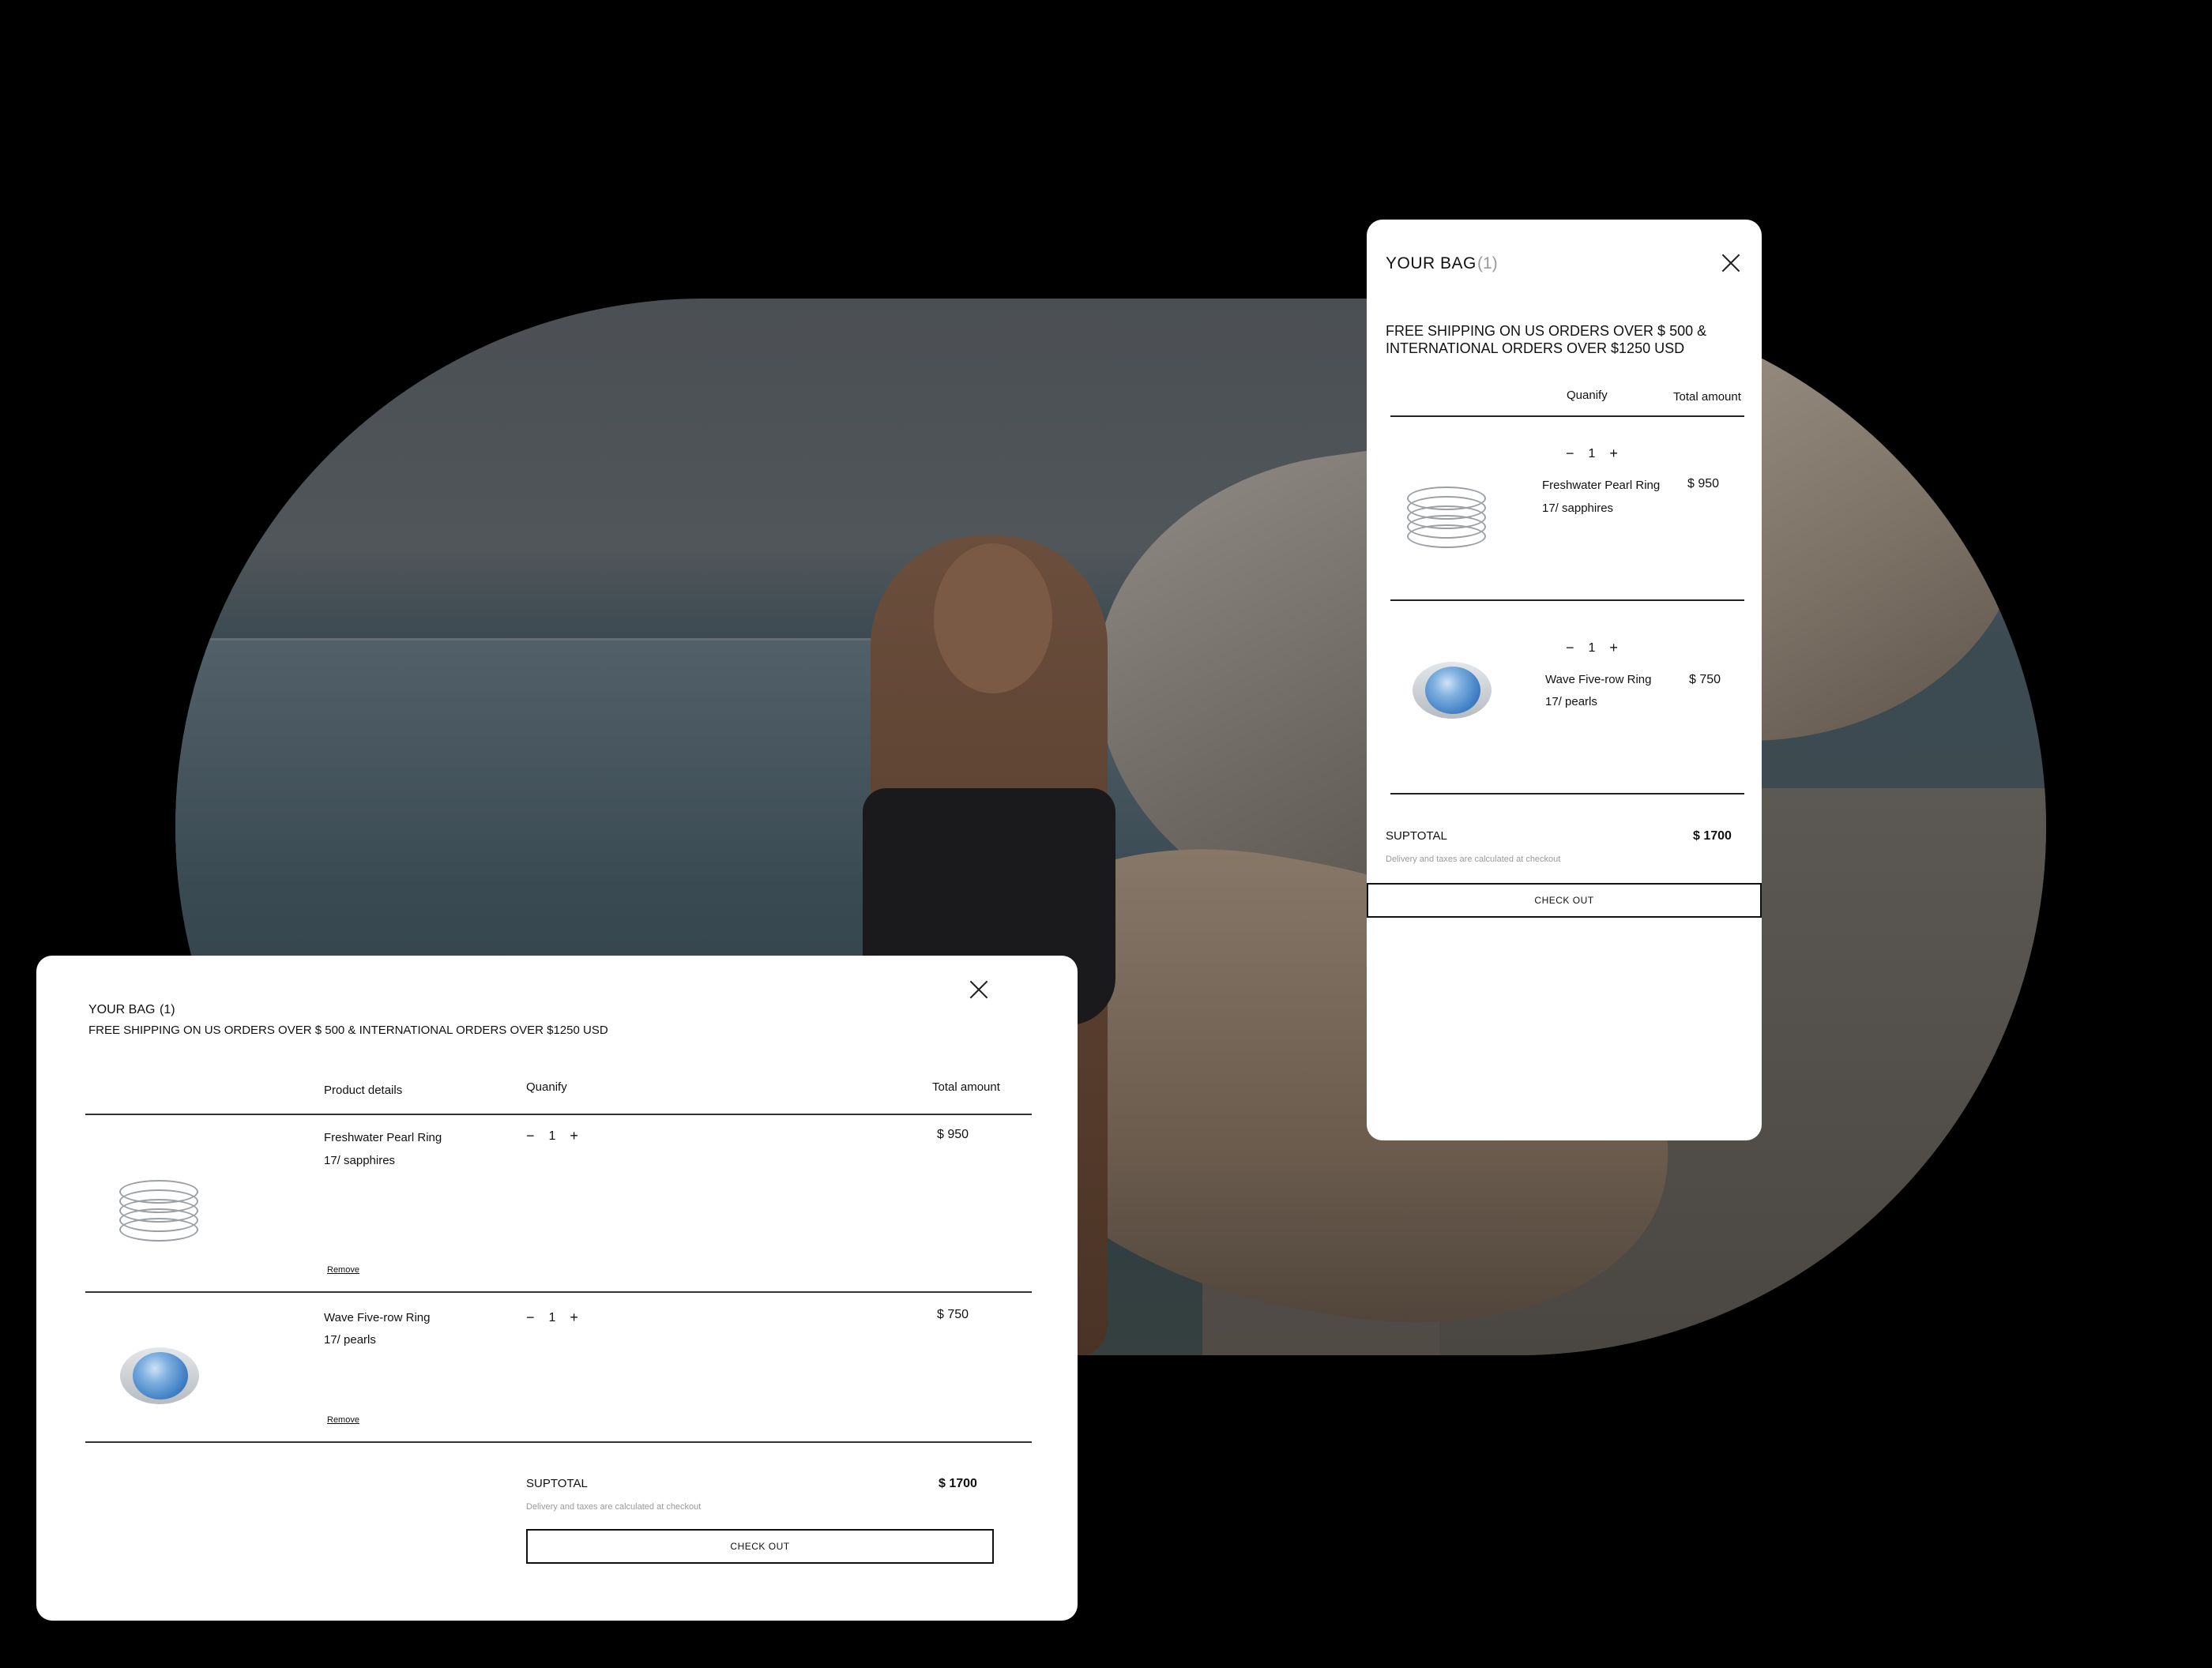  Describe the element at coordinates (364, 1090) in the screenshot. I see `column-header-product: Product details` at that location.